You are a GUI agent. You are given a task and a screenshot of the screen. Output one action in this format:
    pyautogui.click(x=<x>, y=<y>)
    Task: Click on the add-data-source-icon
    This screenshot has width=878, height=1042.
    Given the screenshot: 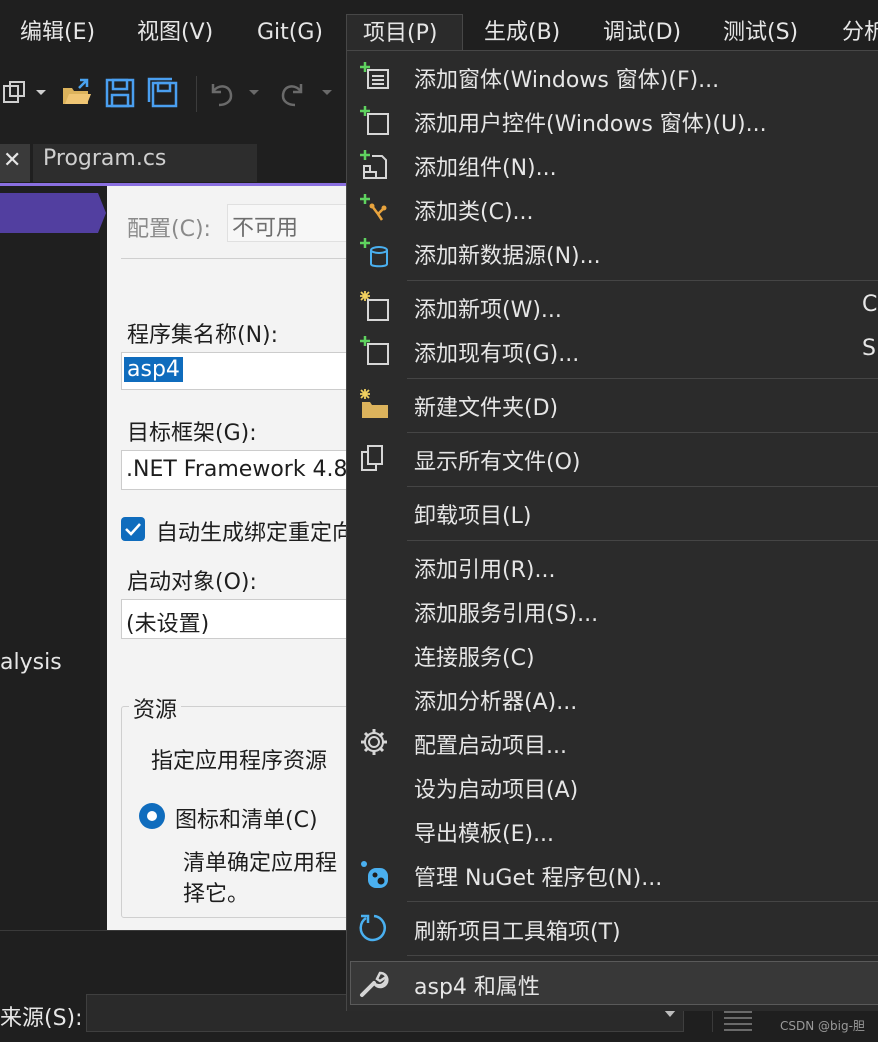 What is the action you would take?
    pyautogui.click(x=374, y=253)
    